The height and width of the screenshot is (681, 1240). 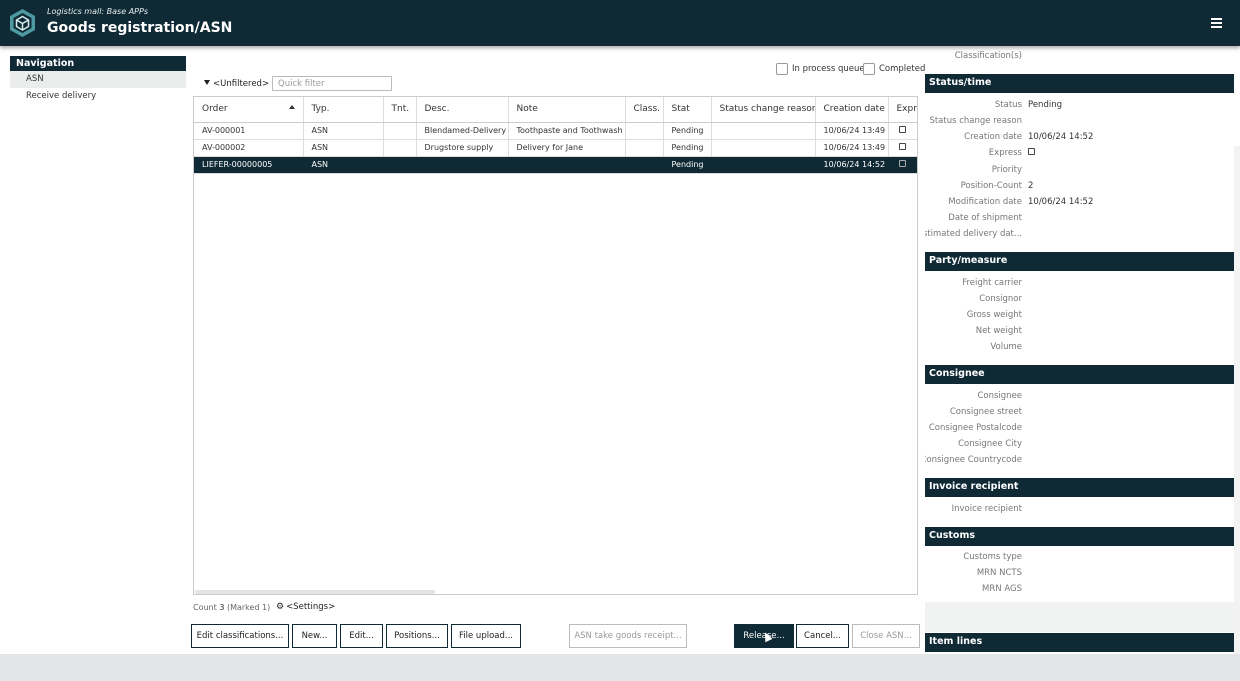 I want to click on gear-icon: ⚙, so click(x=280, y=607).